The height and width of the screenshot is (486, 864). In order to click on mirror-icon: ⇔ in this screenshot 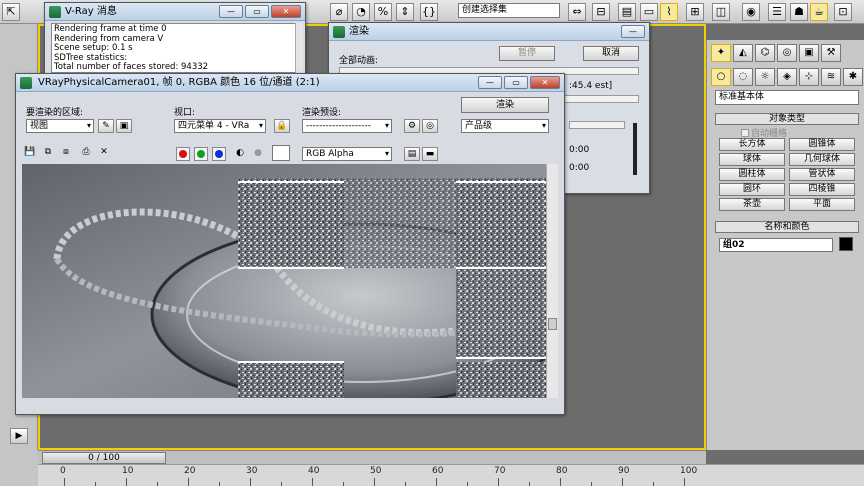, I will do `click(577, 12)`.